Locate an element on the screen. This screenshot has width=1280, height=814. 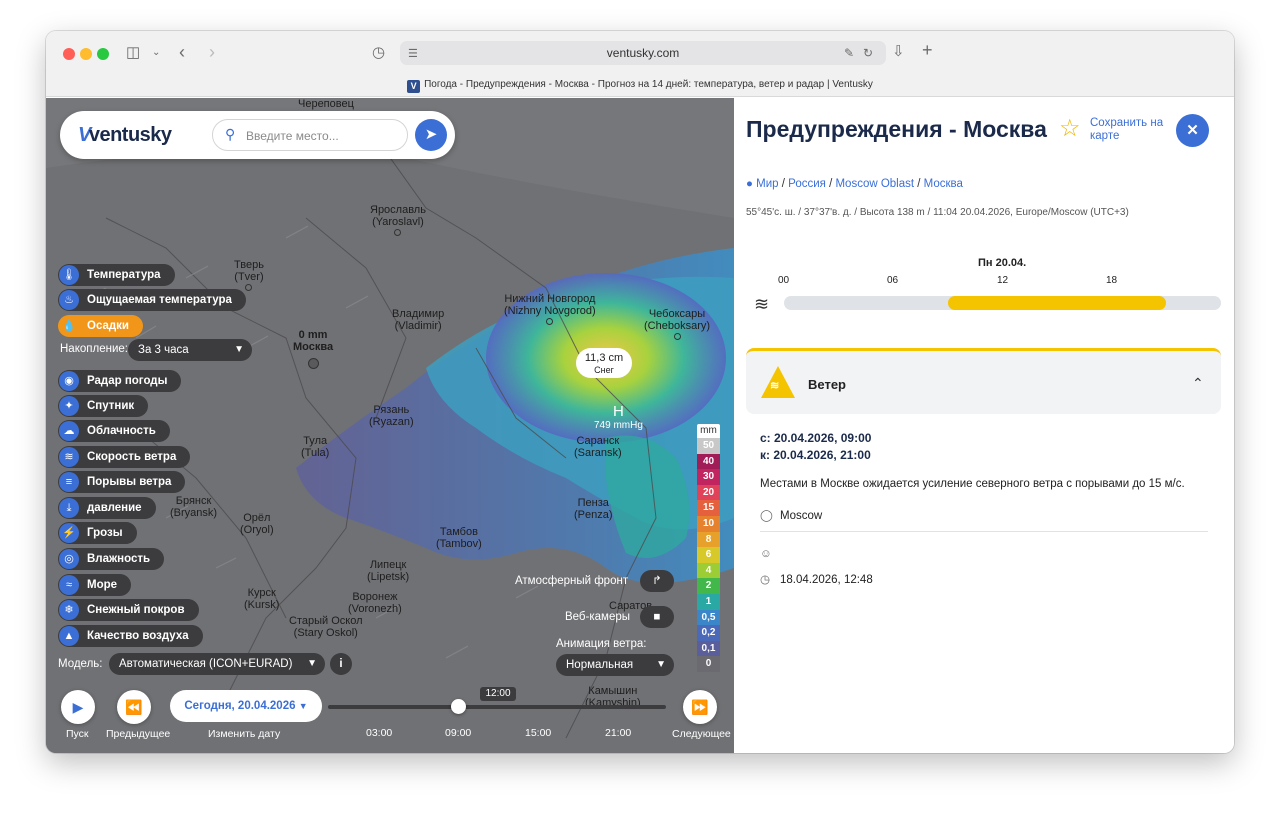
city-label: Владимир (Vladimir) is located at coordinates (418, 320).